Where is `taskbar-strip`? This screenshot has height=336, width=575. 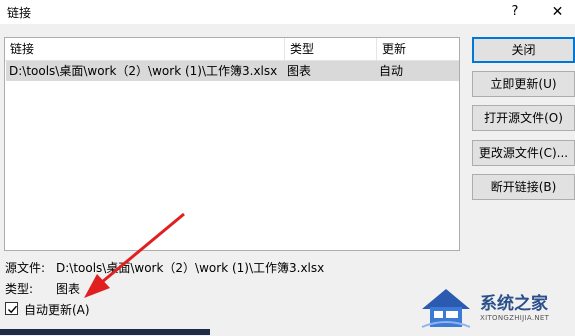 taskbar-strip is located at coordinates (105, 332).